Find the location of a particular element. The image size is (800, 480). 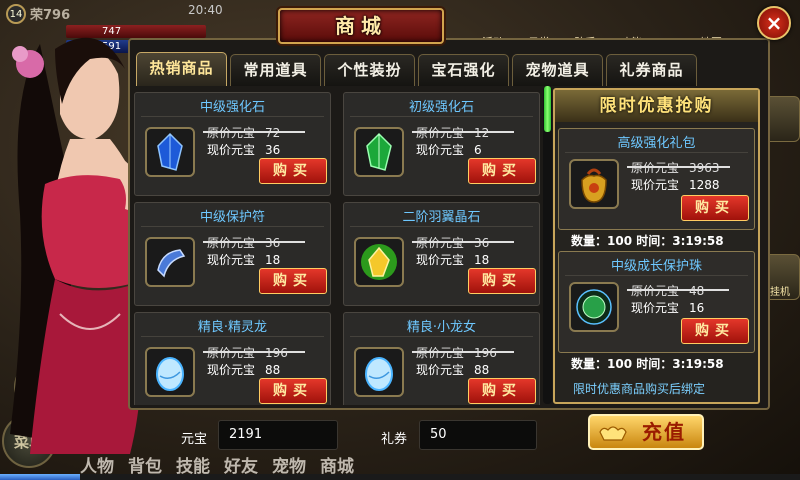

limited-product-card: 高级强化礼包 原价元宝 3963 现价元宝 1288 购买 is located at coordinates (656, 179).